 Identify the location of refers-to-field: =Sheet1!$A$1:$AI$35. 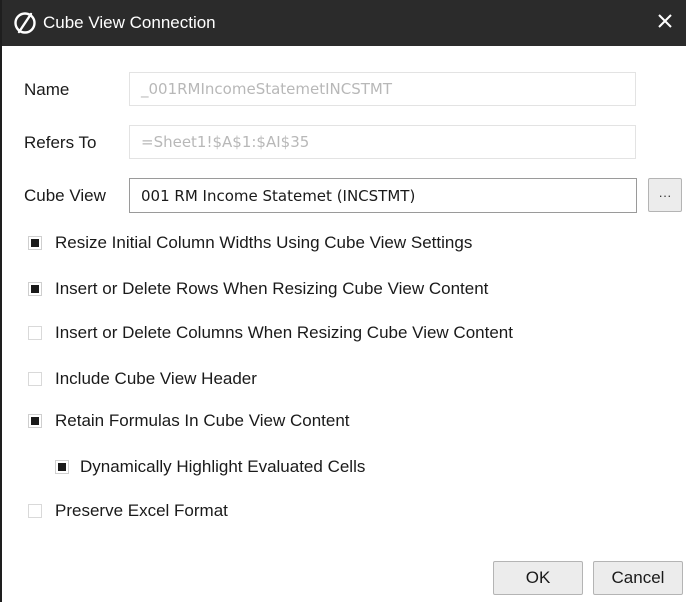
(382, 142).